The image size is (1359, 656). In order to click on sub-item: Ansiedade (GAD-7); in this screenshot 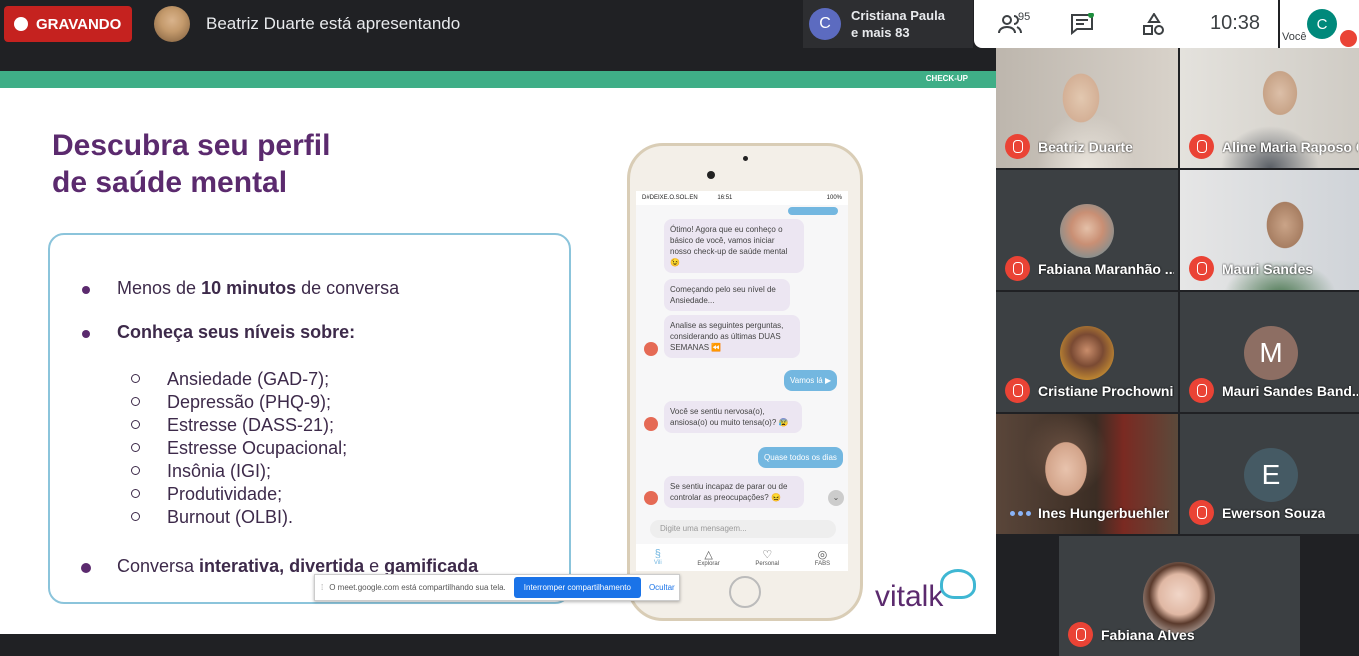, I will do `click(248, 379)`.